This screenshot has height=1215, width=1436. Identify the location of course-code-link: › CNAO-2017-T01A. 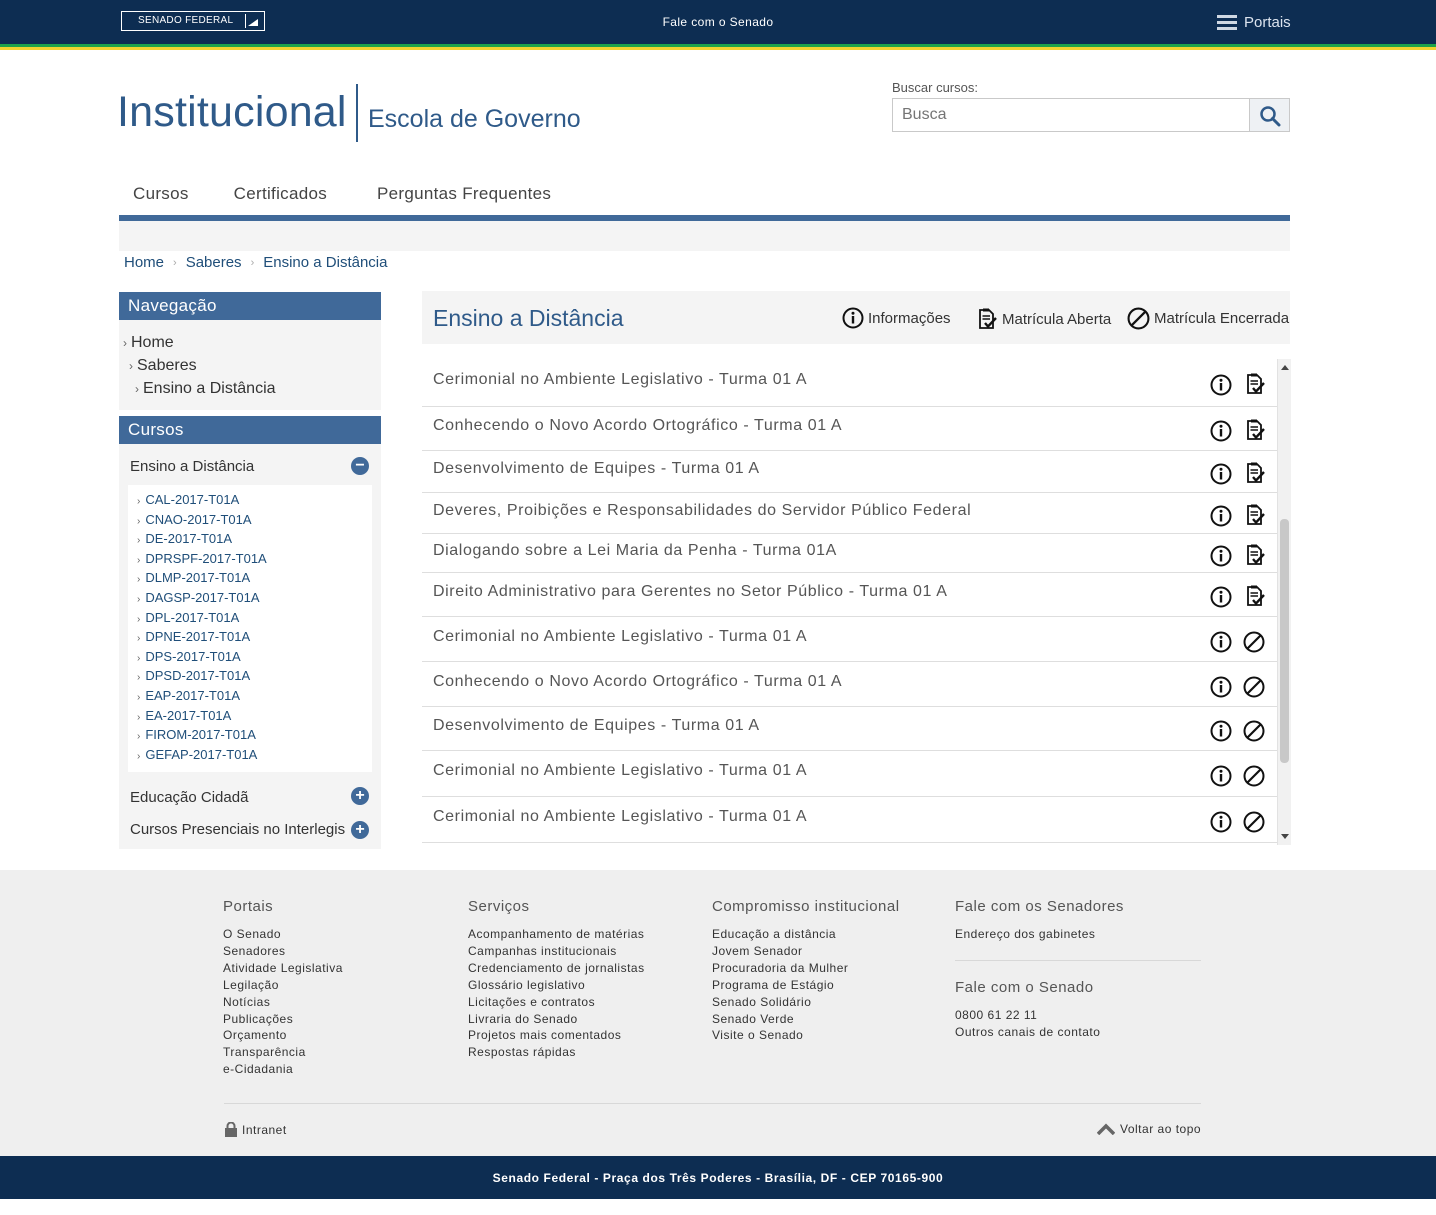
(194, 519).